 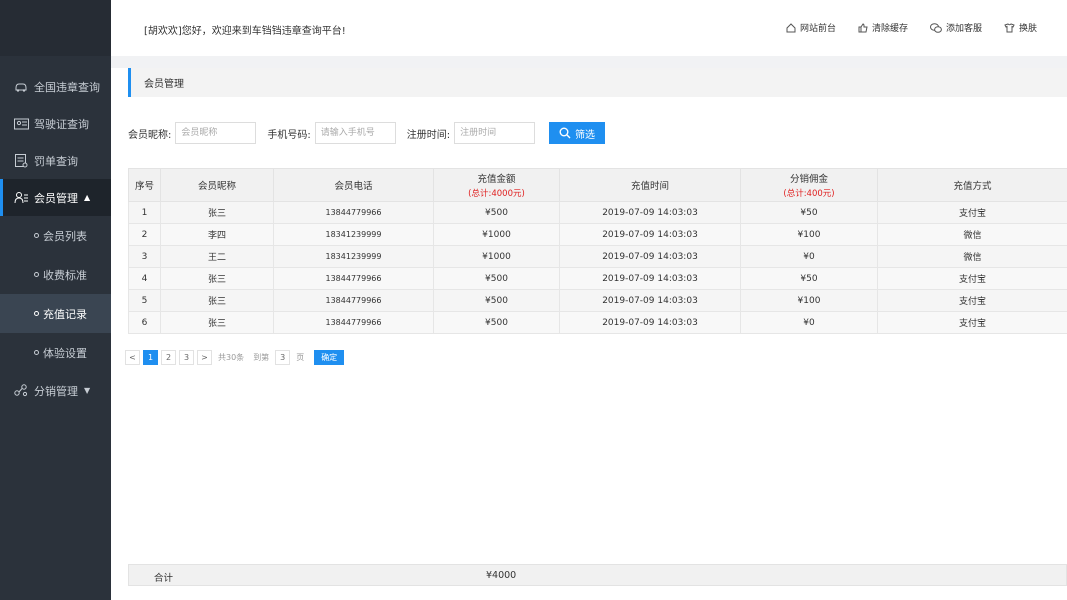 I want to click on sidebar-subitem-recharge-records: 充值记录, so click(x=55, y=313).